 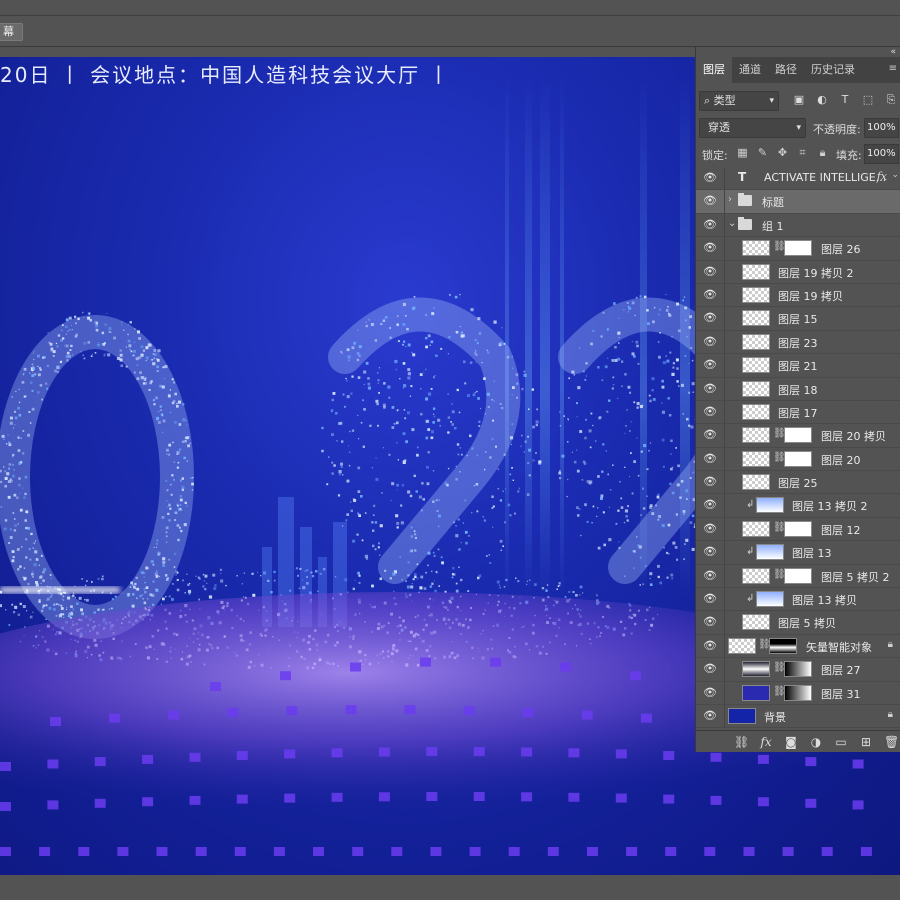 What do you see at coordinates (798, 366) in the screenshot?
I see `layer-row: 👁︎ 图层 21` at bounding box center [798, 366].